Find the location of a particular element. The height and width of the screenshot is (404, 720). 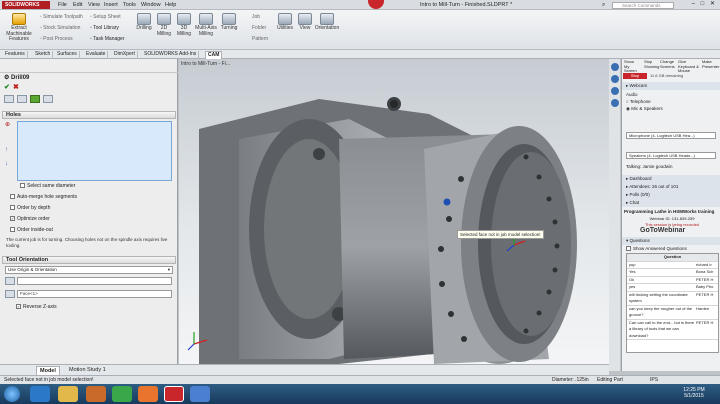

extract-features-button: Extract Machinable Features is located at coordinates (19, 28).